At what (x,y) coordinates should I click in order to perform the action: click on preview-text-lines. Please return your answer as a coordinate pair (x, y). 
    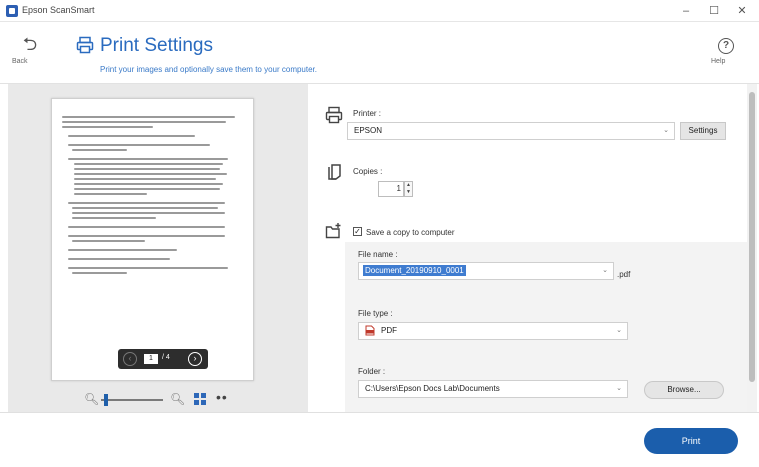
    Looking at the image, I should click on (153, 193).